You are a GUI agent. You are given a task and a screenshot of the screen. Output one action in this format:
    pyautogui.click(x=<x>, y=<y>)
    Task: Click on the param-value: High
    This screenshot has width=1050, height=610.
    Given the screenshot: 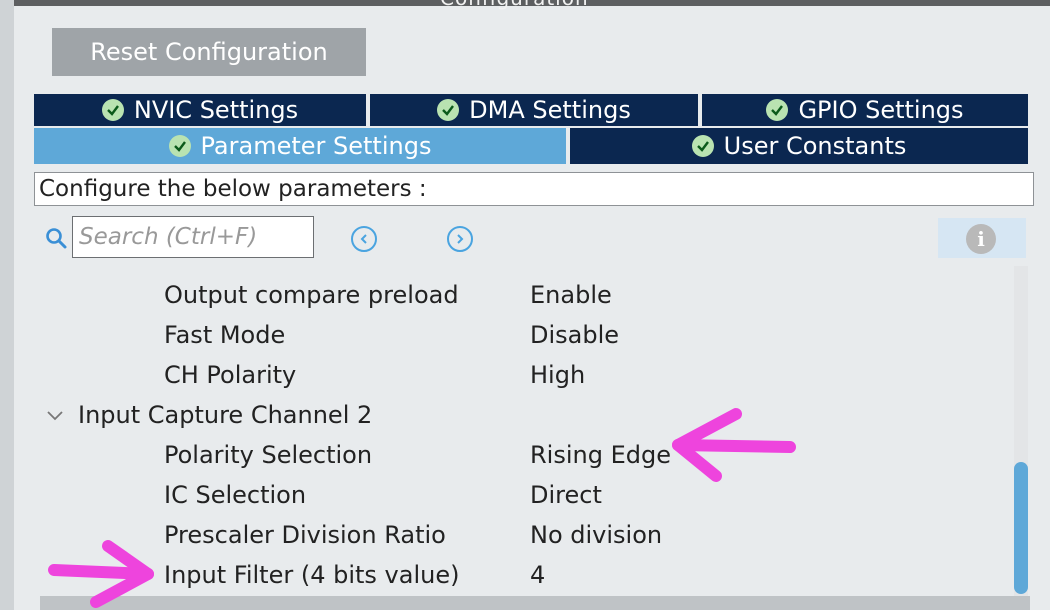 What is the action you would take?
    pyautogui.click(x=557, y=375)
    